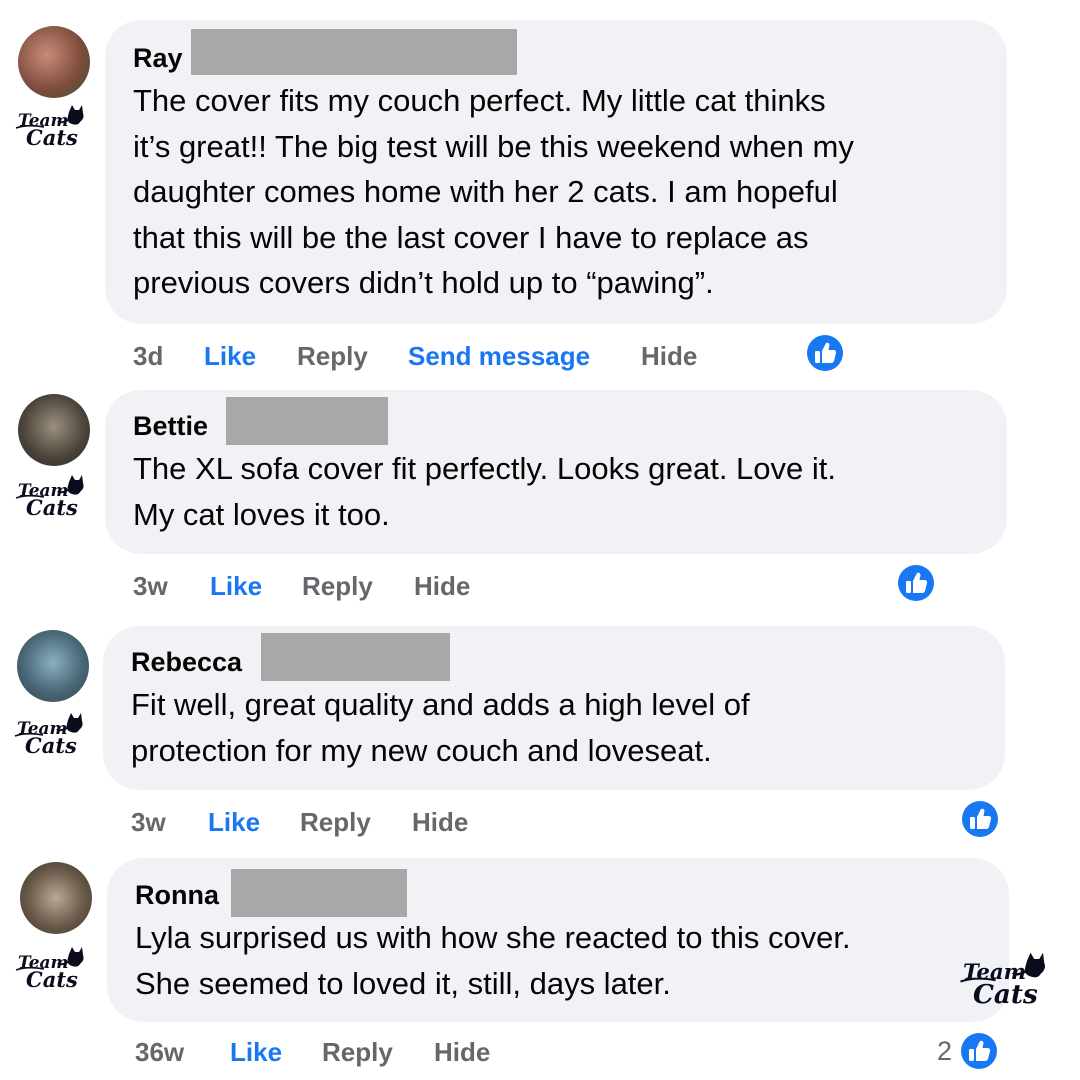 The height and width of the screenshot is (1080, 1080). Describe the element at coordinates (56, 898) in the screenshot. I see `avatar` at that location.